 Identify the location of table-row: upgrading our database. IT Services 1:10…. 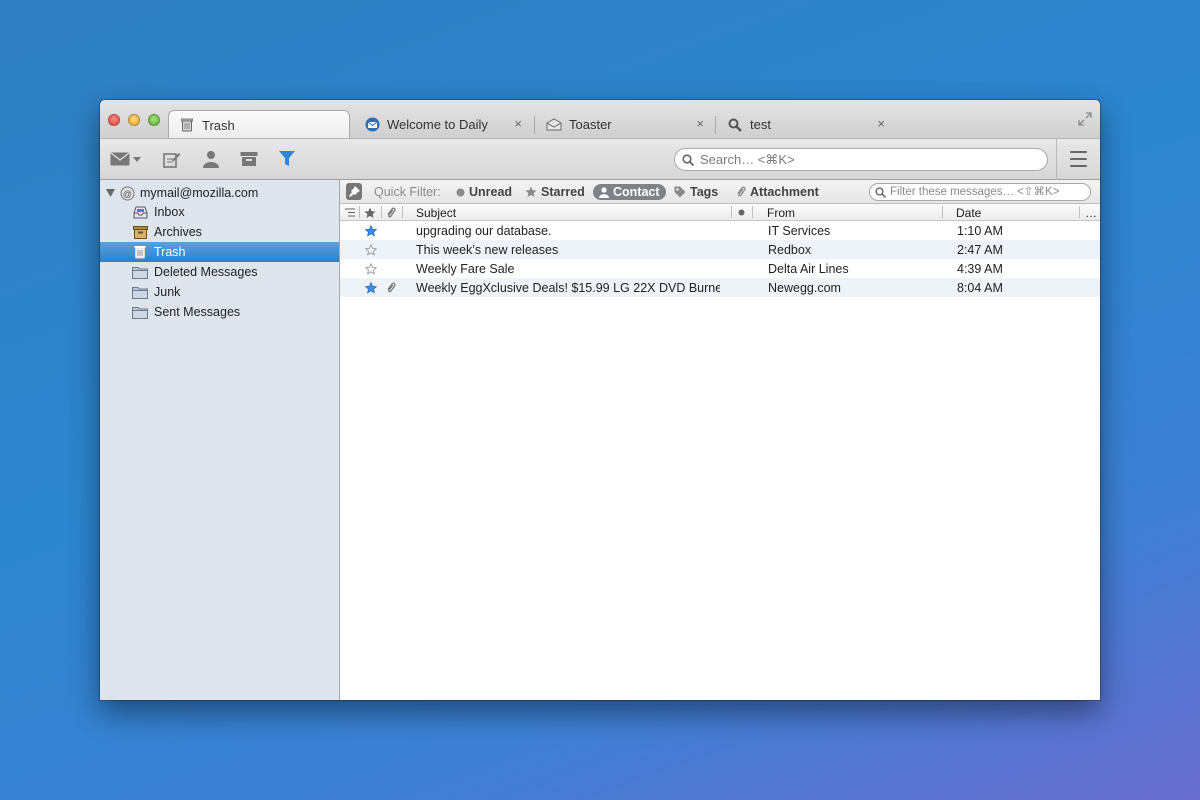
(720, 230).